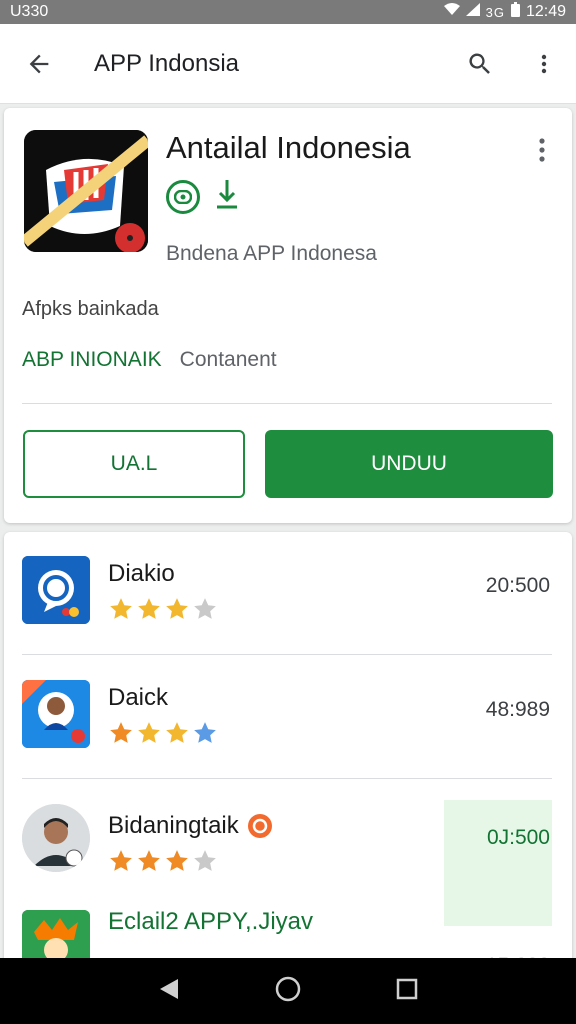 The height and width of the screenshot is (1024, 576). What do you see at coordinates (518, 837) in the screenshot?
I see `download-count: 0J:500` at bounding box center [518, 837].